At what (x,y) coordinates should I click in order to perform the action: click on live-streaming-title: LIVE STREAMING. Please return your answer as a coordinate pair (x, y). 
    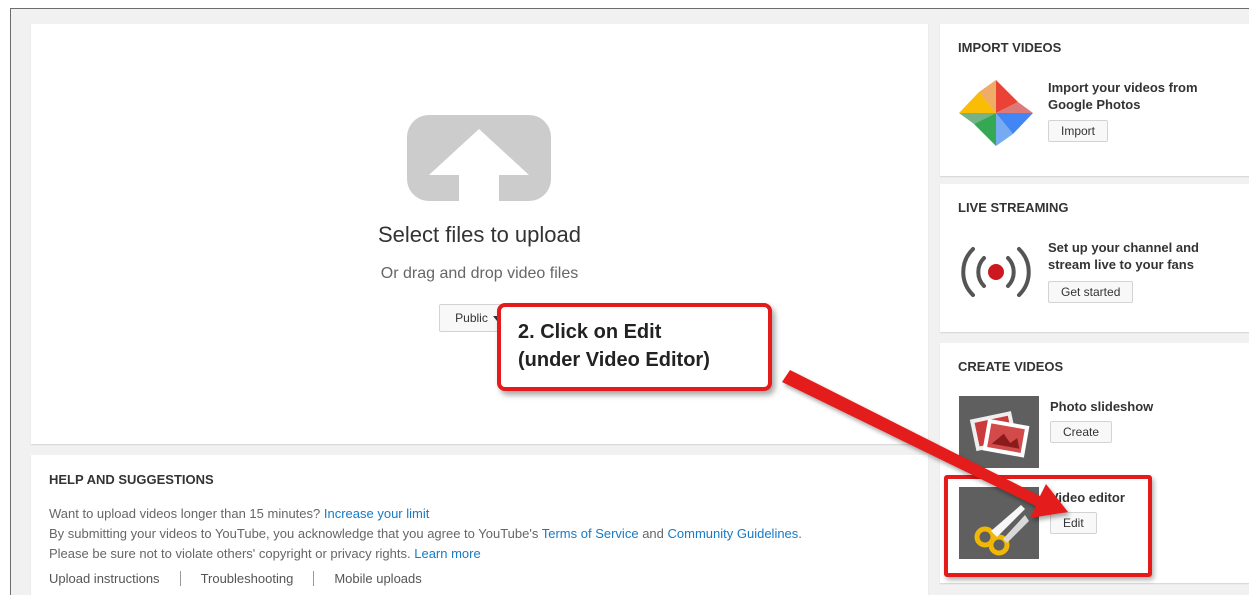
    Looking at the image, I should click on (1013, 207).